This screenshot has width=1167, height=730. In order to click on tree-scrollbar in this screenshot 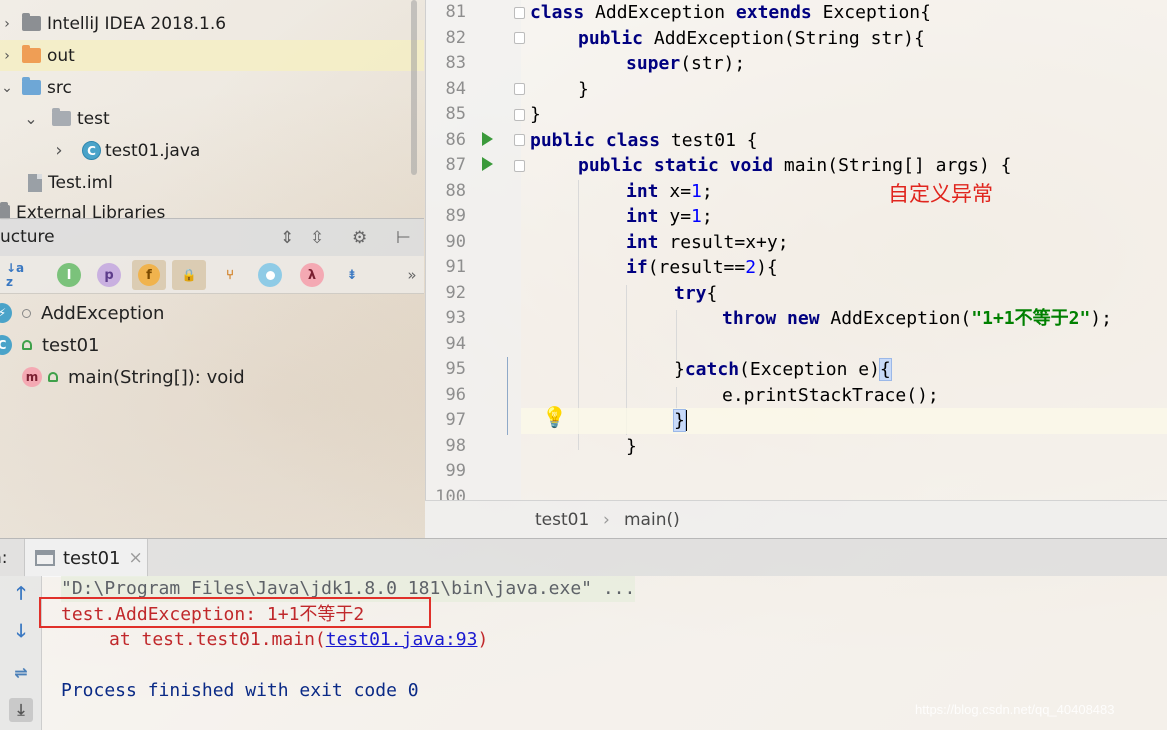, I will do `click(414, 87)`.